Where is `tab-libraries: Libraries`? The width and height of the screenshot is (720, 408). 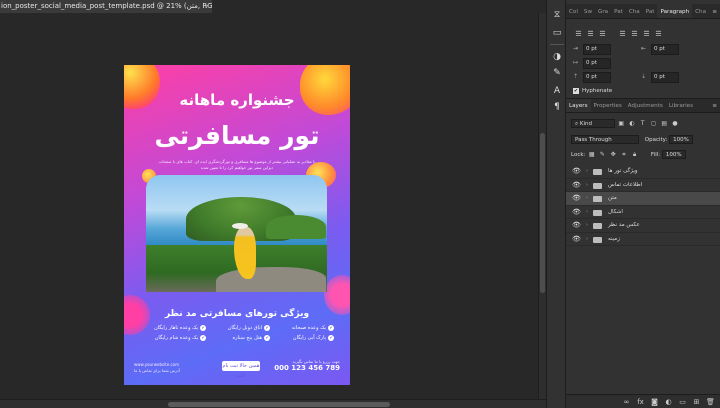 tab-libraries: Libraries is located at coordinates (681, 105).